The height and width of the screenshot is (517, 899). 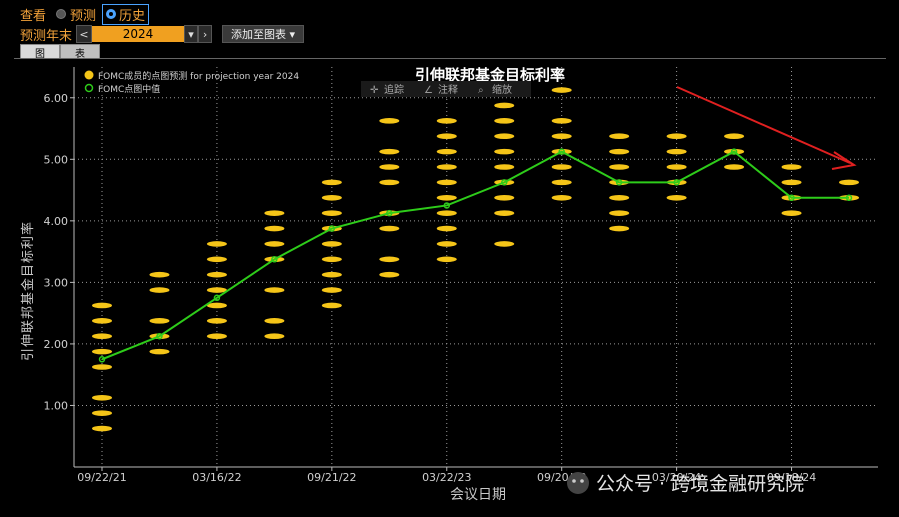 What do you see at coordinates (394, 89) in the screenshot?
I see `trace-tool: 追踪` at bounding box center [394, 89].